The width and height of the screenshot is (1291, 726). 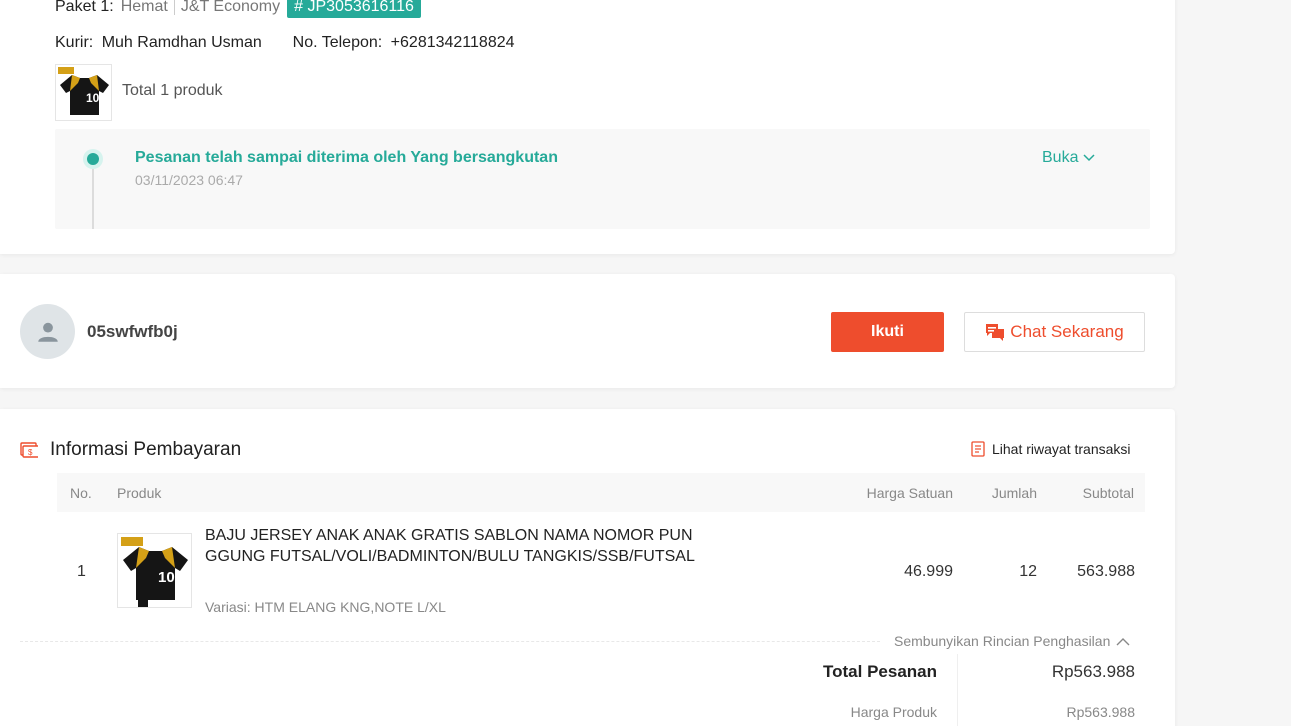 What do you see at coordinates (880, 671) in the screenshot?
I see `order-total-label: Total Pesanan` at bounding box center [880, 671].